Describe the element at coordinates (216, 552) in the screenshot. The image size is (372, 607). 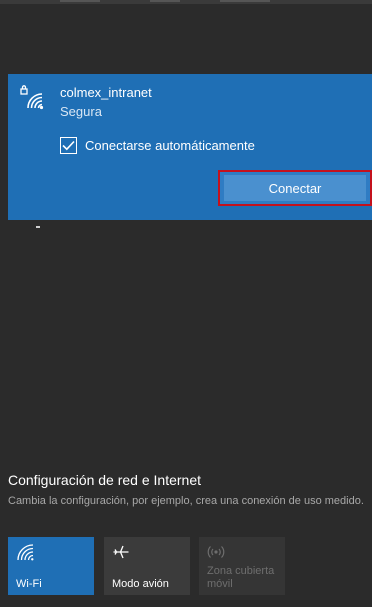
I see `hotspot-icon` at that location.